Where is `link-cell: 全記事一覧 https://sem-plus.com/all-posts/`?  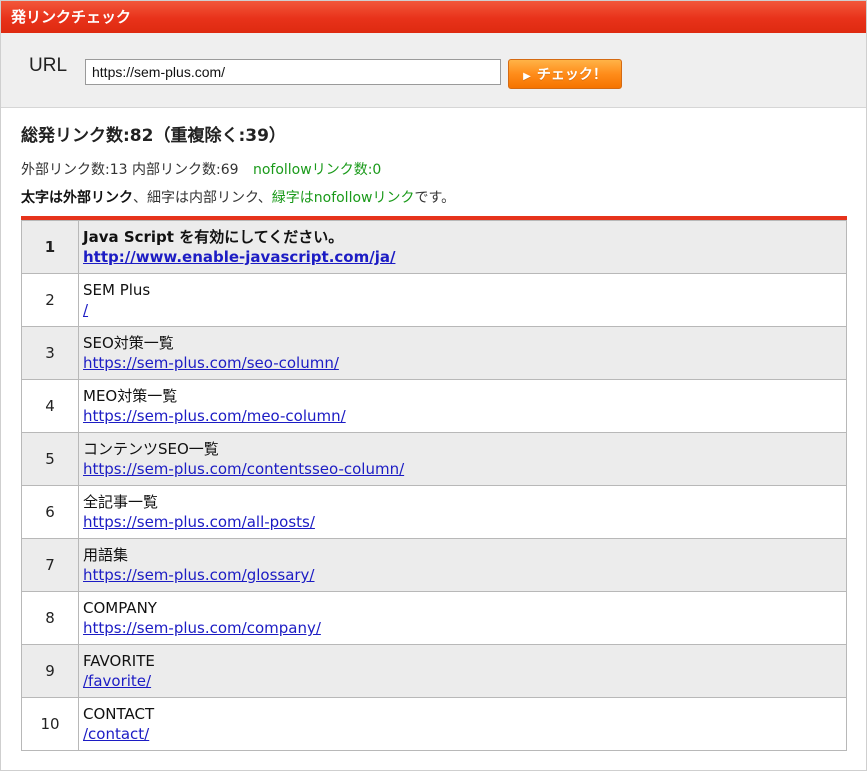 link-cell: 全記事一覧 https://sem-plus.com/all-posts/ is located at coordinates (462, 512).